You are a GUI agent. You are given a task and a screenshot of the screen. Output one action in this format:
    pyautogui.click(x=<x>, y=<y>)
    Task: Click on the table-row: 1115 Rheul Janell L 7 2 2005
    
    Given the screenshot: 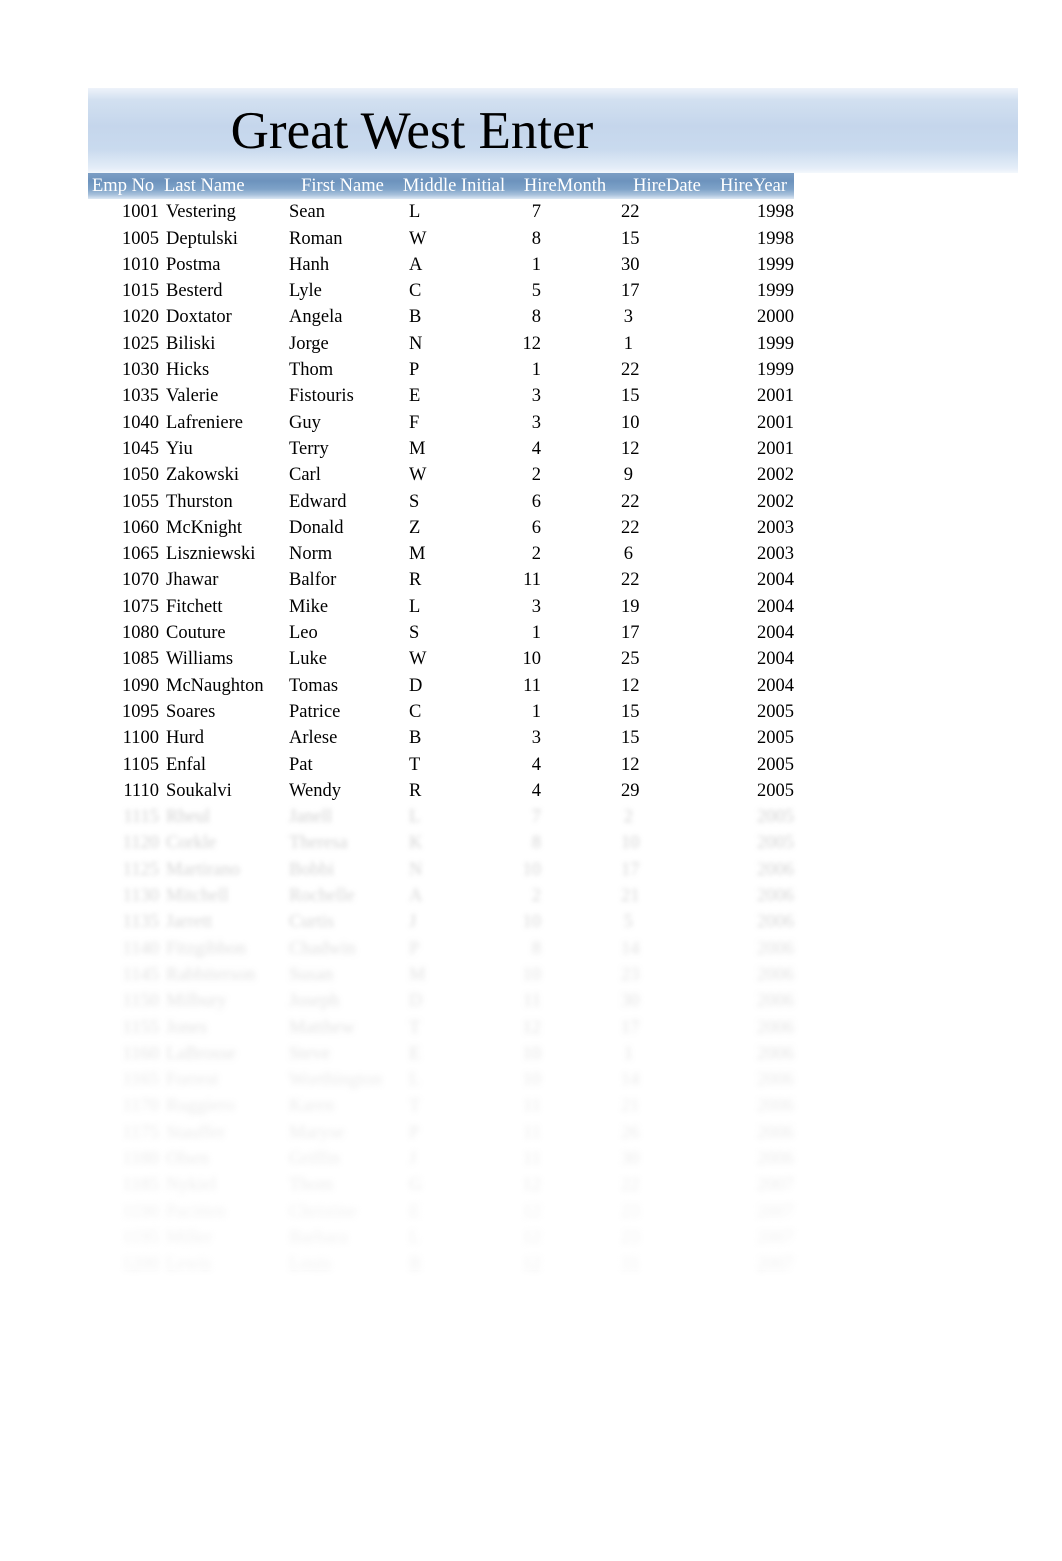 What is the action you would take?
    pyautogui.click(x=441, y=817)
    